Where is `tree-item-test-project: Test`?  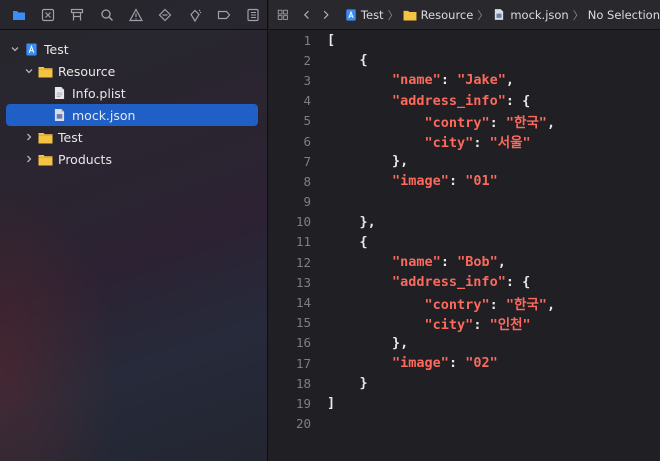
tree-item-test-project: Test is located at coordinates (134, 49).